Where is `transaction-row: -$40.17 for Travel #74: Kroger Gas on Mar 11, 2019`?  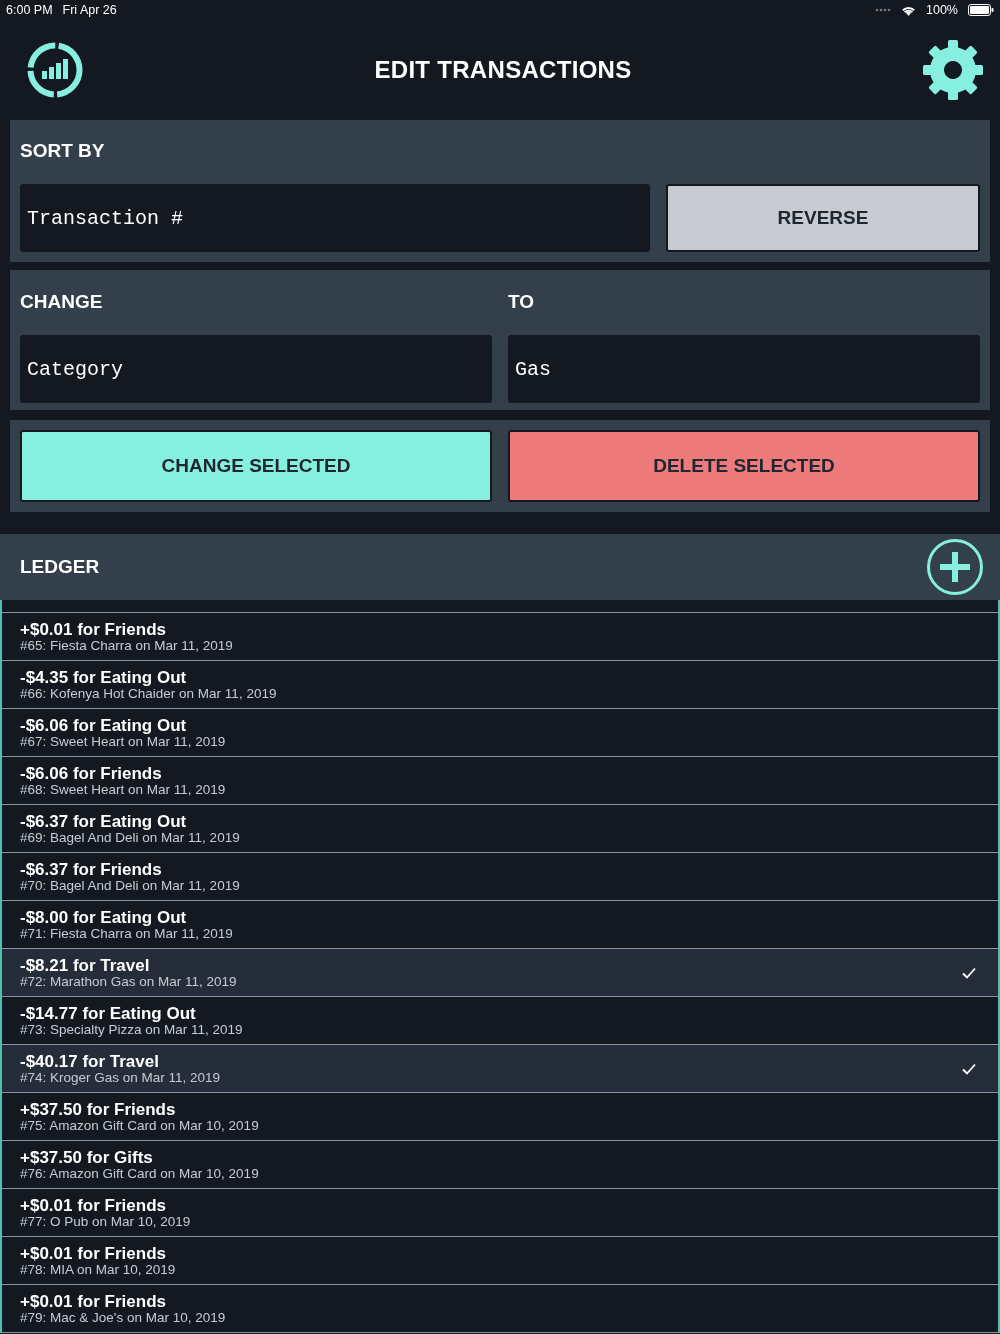
transaction-row: -$40.17 for Travel #74: Kroger Gas on Mar 11, 2019 is located at coordinates (500, 1069).